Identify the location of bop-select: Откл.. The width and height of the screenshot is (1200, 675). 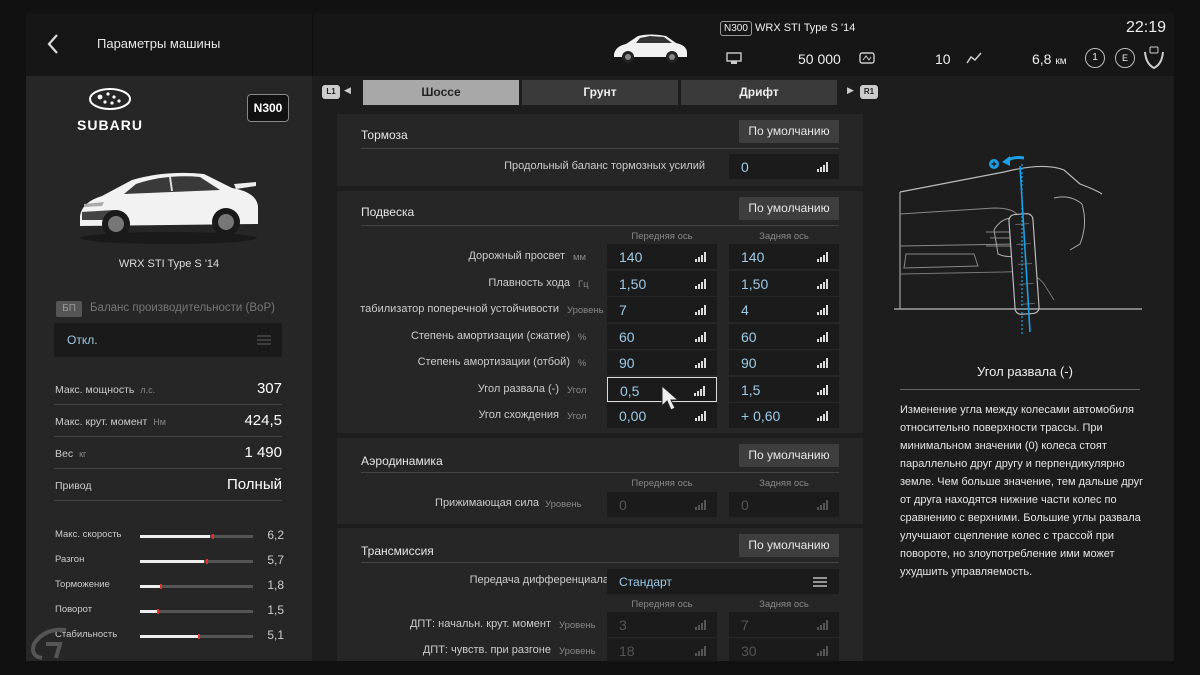
(168, 340).